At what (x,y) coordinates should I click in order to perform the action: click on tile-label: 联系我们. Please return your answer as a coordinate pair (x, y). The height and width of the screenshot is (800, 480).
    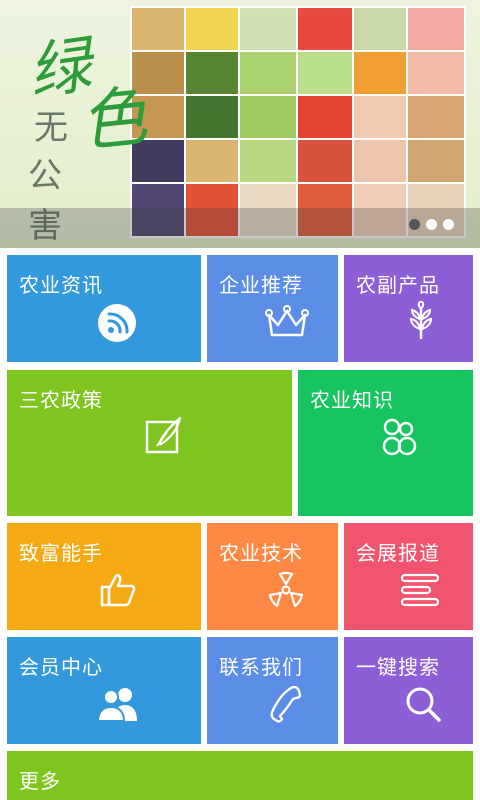
    Looking at the image, I should click on (261, 667).